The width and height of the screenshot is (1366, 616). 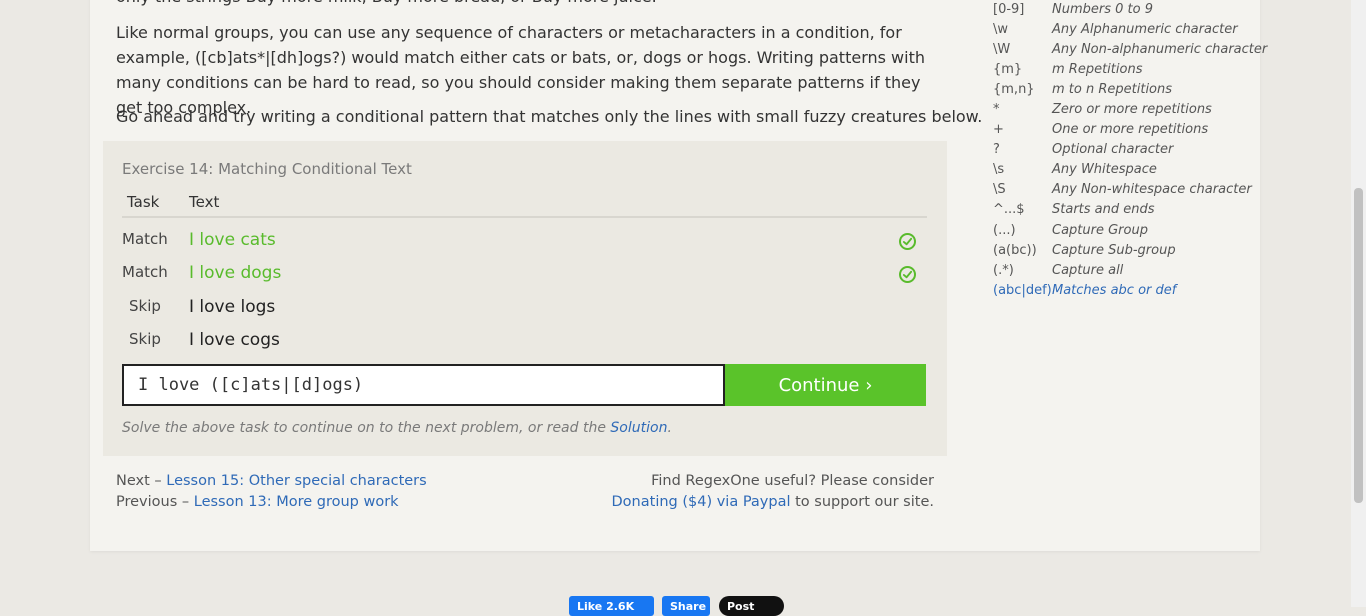 What do you see at coordinates (1009, 9) in the screenshot?
I see `reference-key: [0-9]` at bounding box center [1009, 9].